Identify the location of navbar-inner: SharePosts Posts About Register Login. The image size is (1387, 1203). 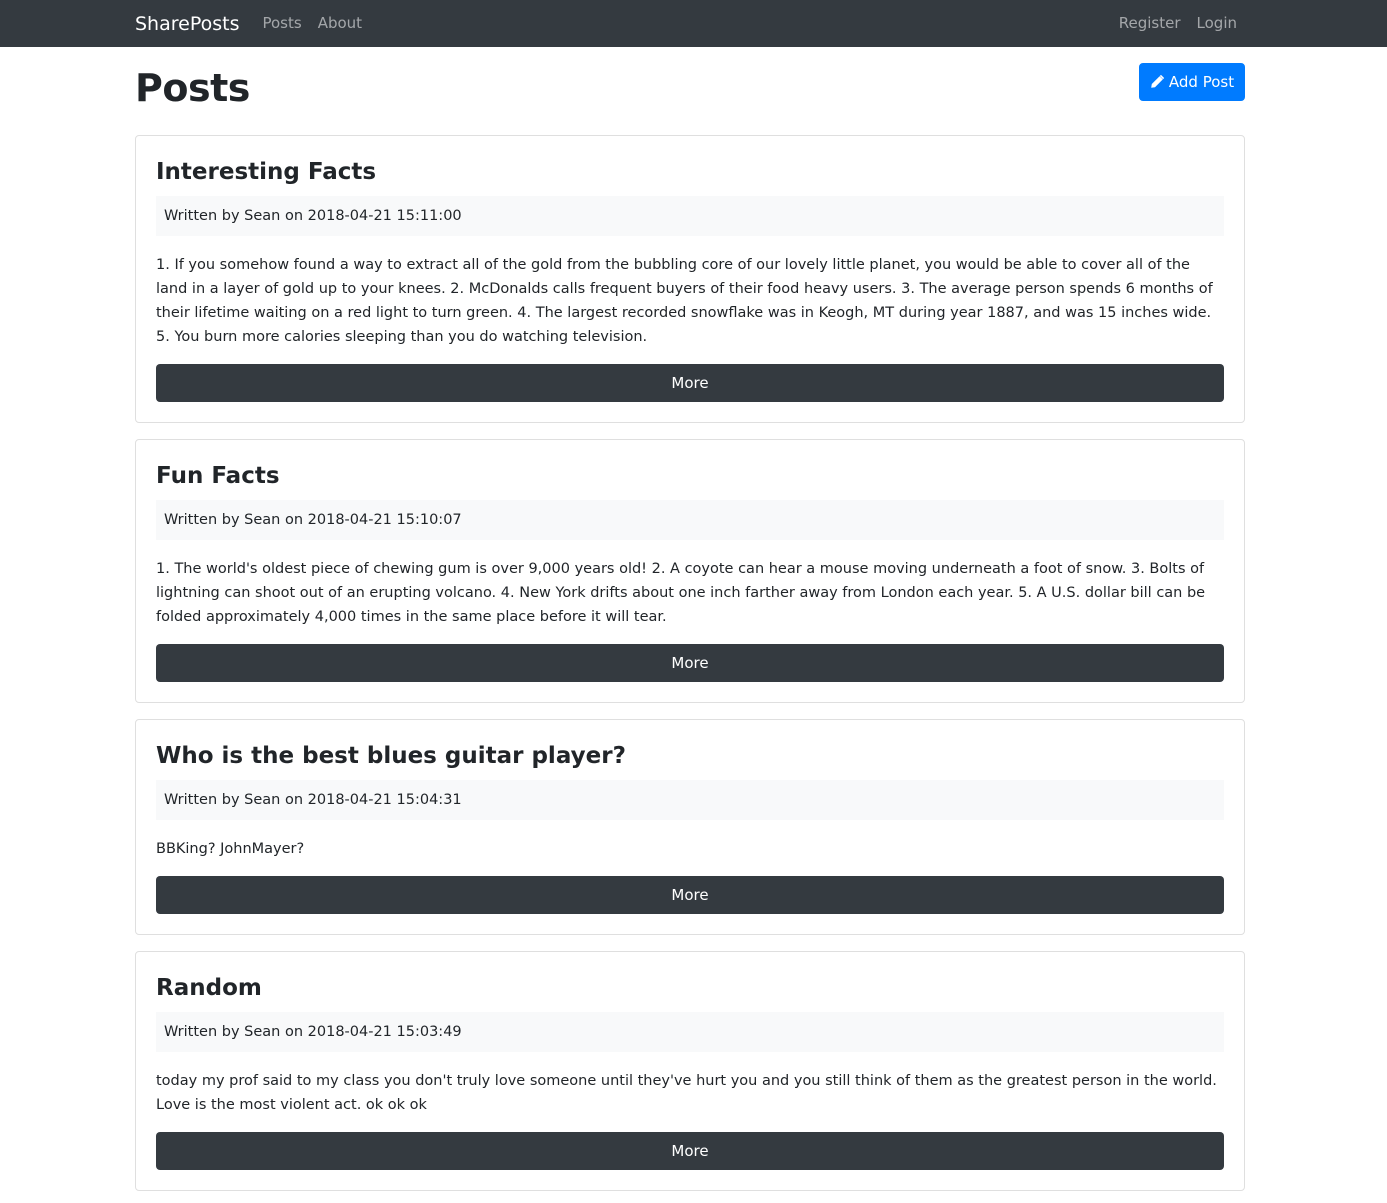
(690, 23).